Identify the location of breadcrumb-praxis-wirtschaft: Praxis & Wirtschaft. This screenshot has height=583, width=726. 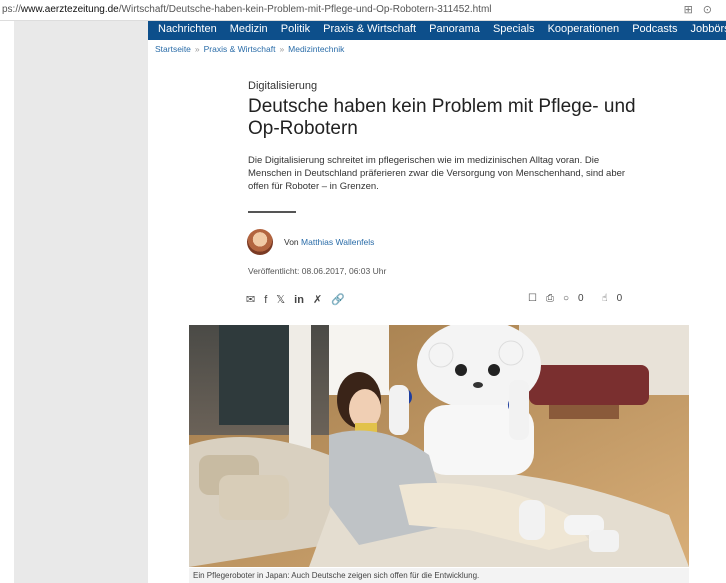
(240, 49).